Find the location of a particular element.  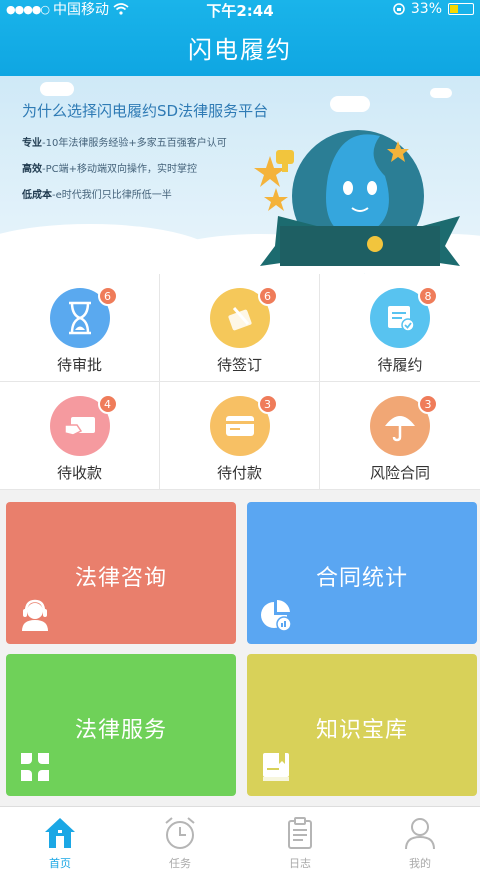

page-title: 闪电履约 is located at coordinates (240, 50).